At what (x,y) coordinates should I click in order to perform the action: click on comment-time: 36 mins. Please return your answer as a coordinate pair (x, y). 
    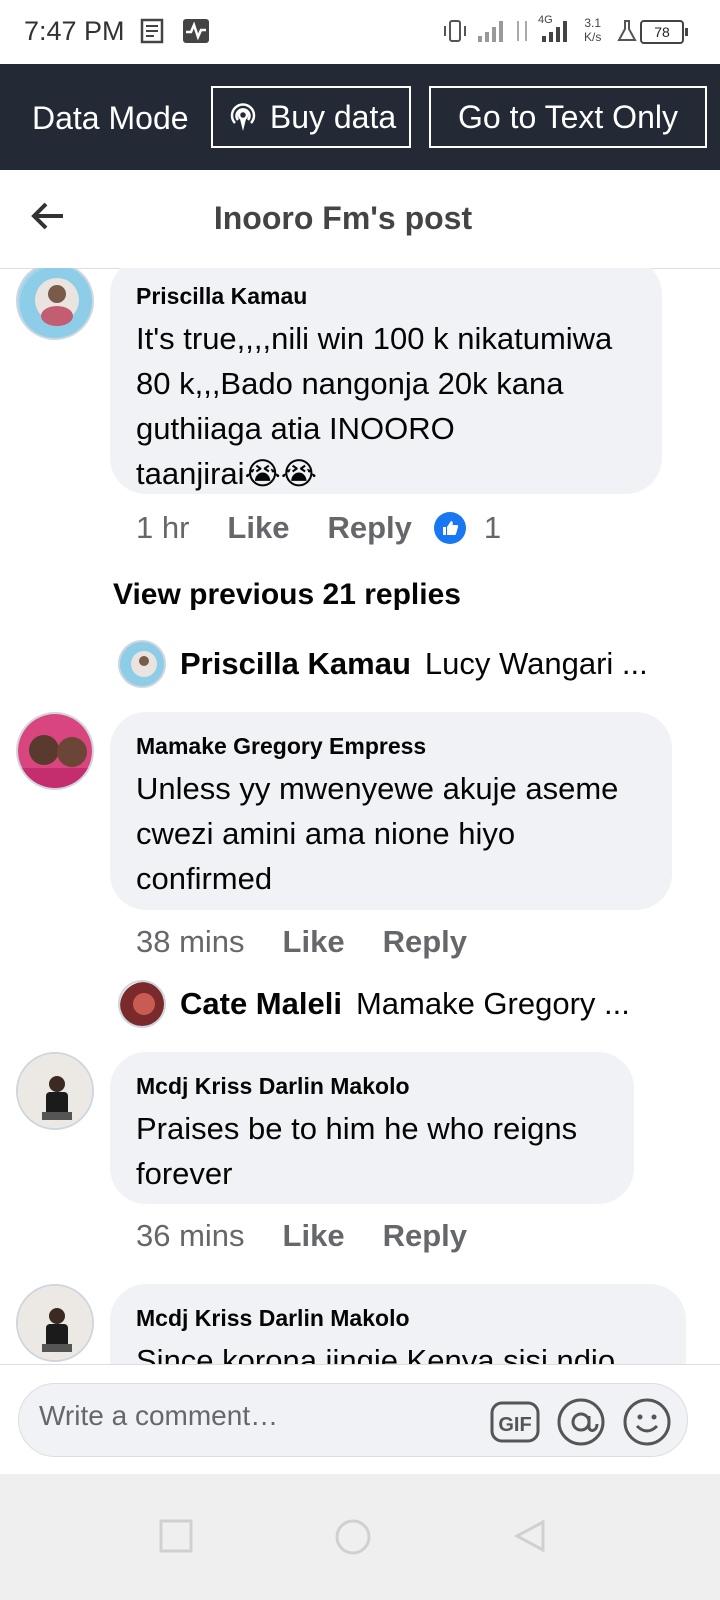
    Looking at the image, I should click on (190, 1235).